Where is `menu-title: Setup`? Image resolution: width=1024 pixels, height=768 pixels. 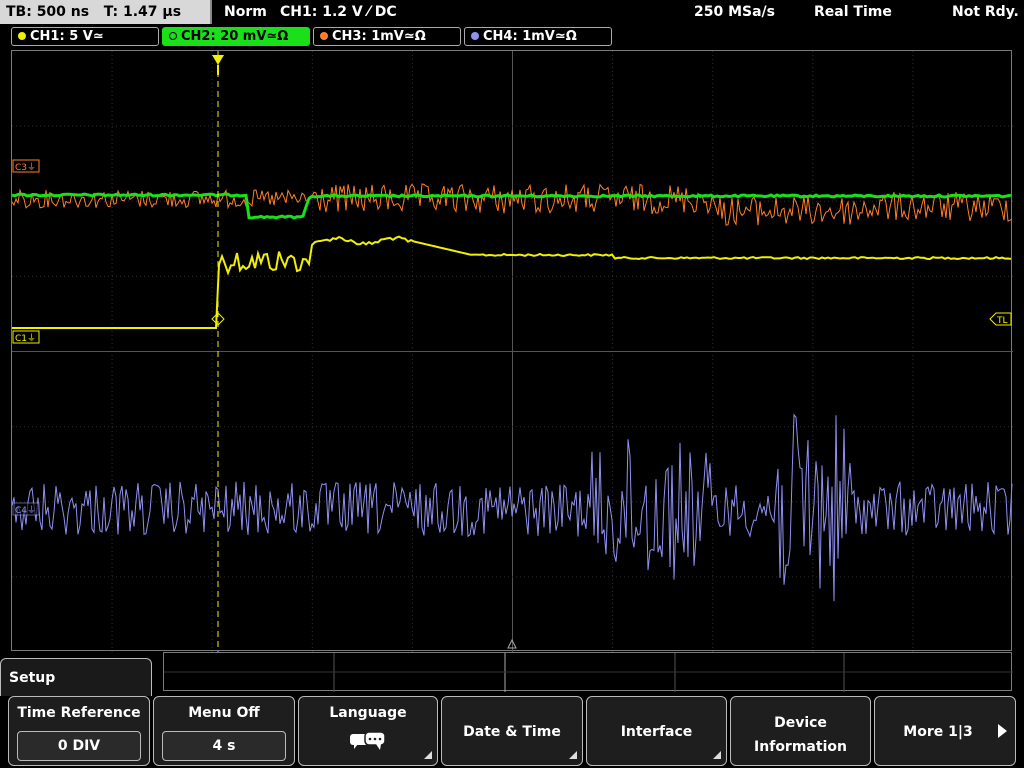 menu-title: Setup is located at coordinates (76, 677).